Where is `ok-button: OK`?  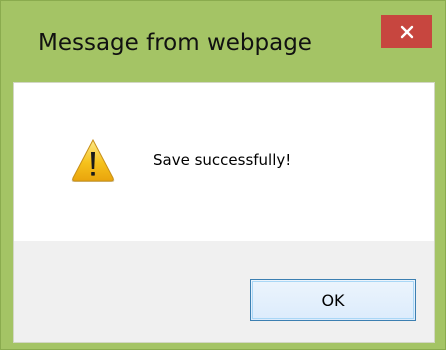
ok-button: OK is located at coordinates (333, 300).